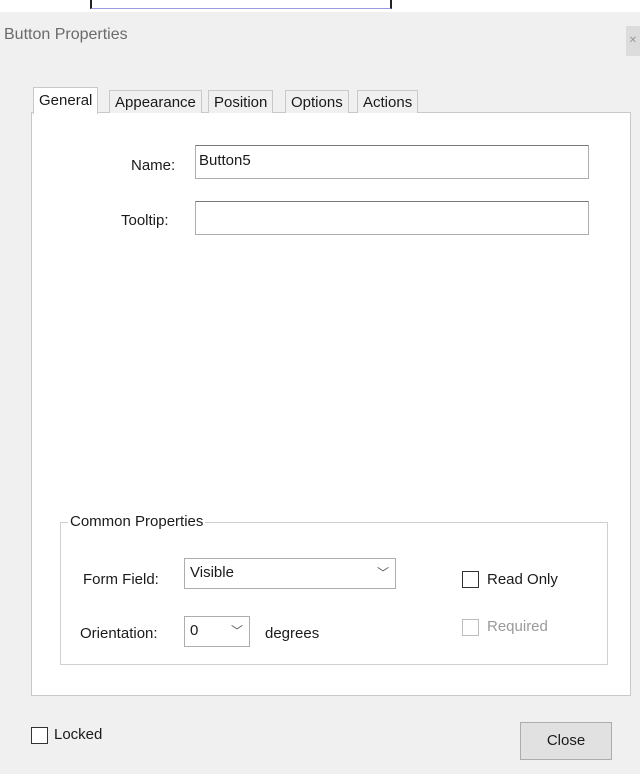  What do you see at coordinates (241, 101) in the screenshot?
I see `tab-position: Position` at bounding box center [241, 101].